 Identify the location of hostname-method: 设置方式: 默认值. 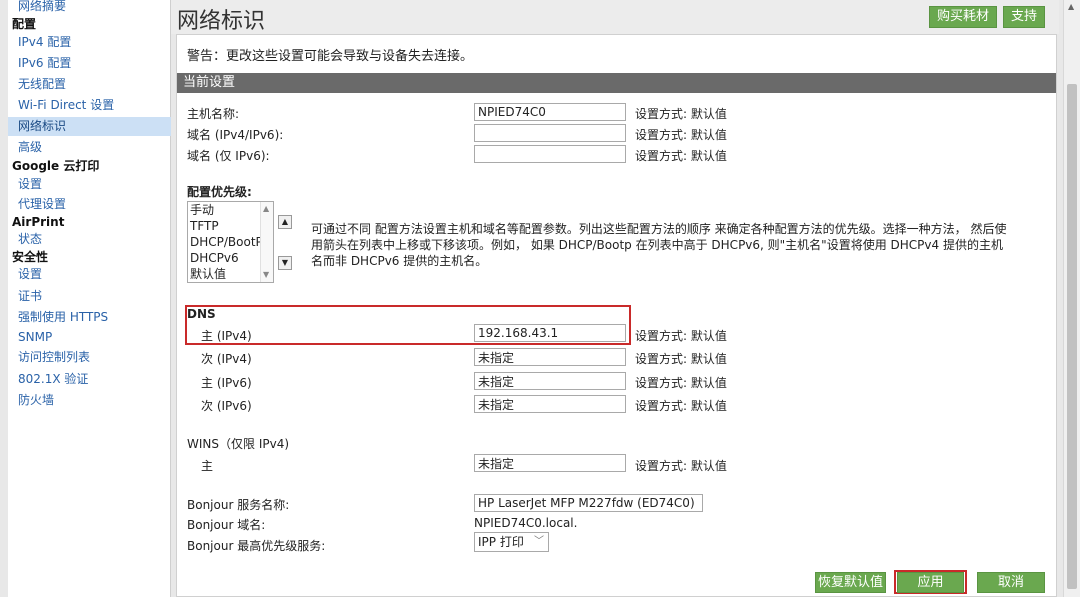
(681, 114).